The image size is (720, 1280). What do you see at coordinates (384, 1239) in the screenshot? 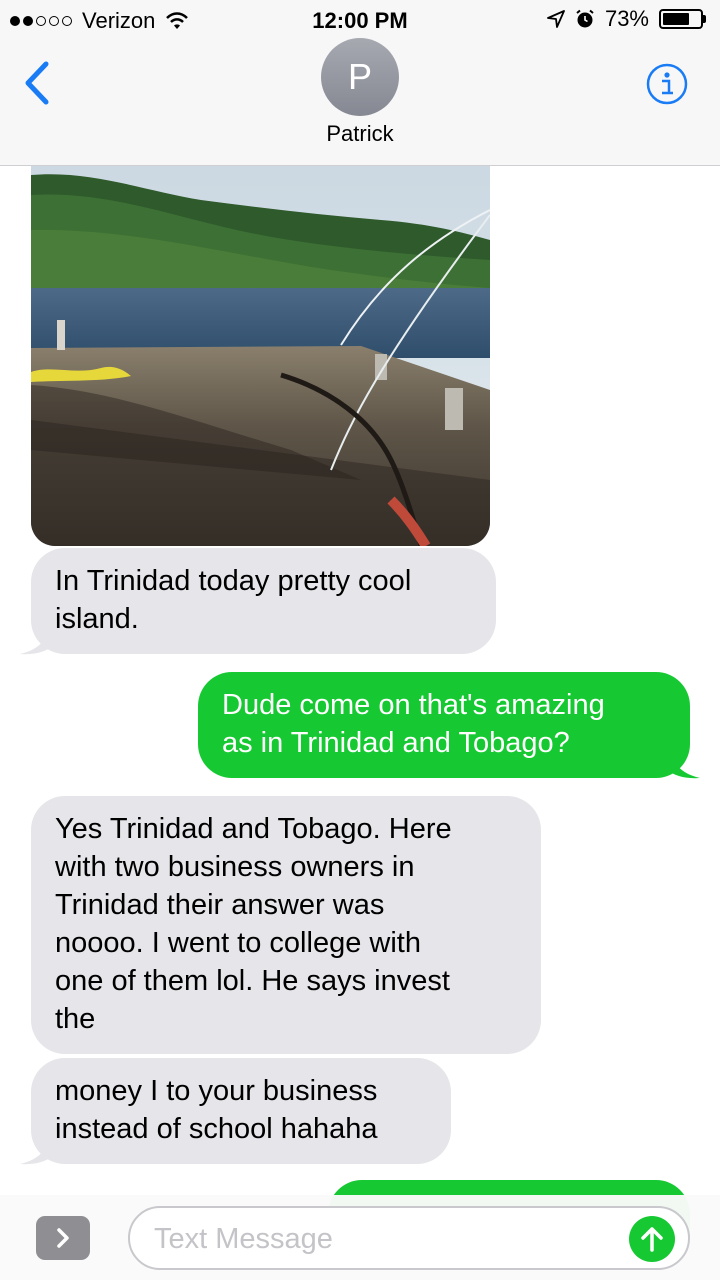
I see `message-input` at bounding box center [384, 1239].